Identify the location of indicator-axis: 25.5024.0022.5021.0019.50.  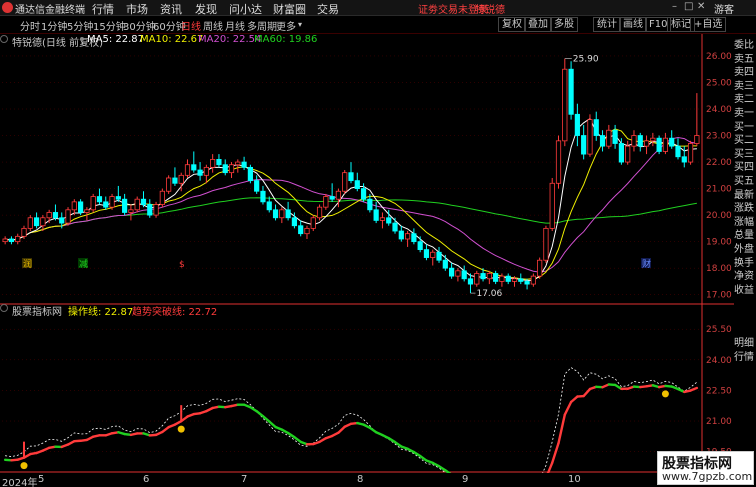
(719, 391).